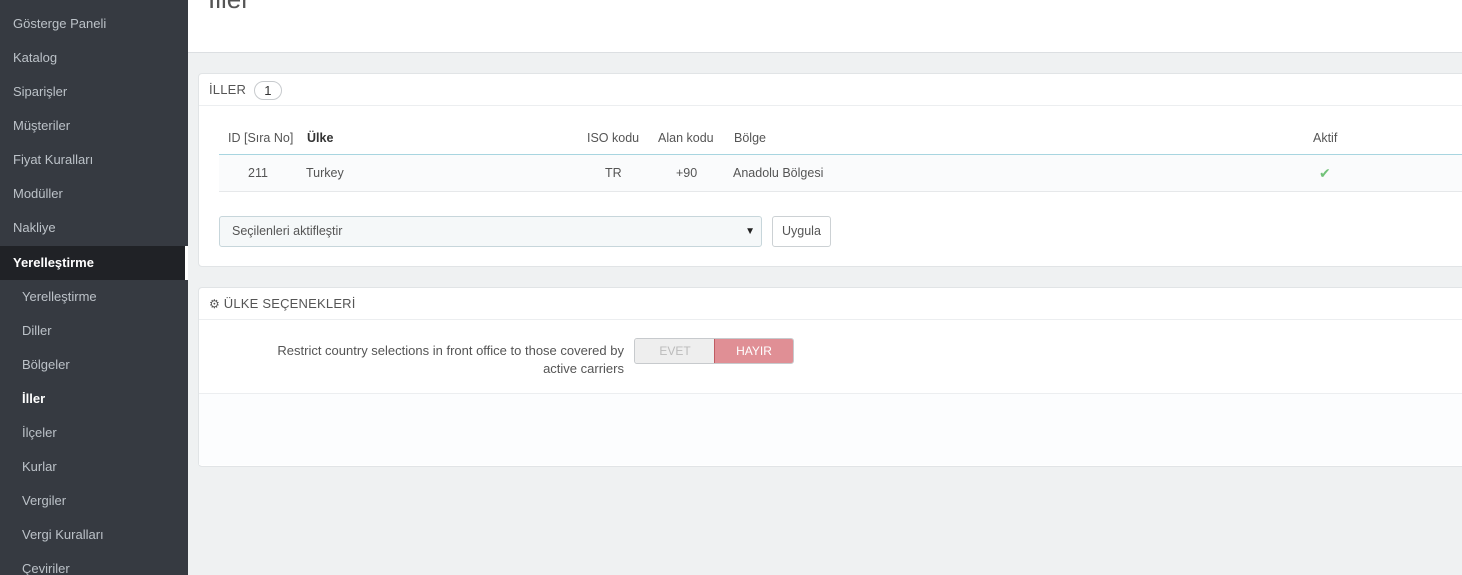 The width and height of the screenshot is (1462, 575). Describe the element at coordinates (1325, 138) in the screenshot. I see `col-active: Aktif` at that location.